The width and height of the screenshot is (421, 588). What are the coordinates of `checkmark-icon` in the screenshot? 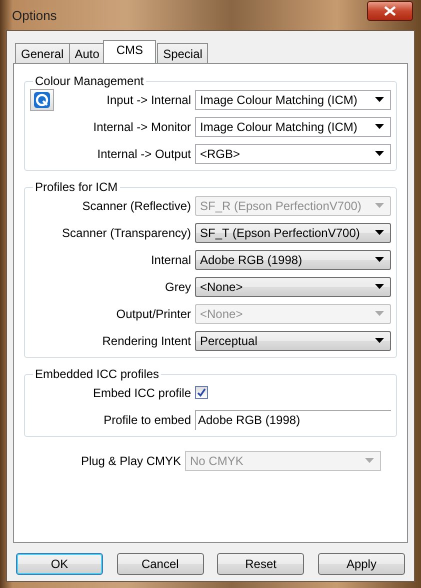 It's located at (201, 392).